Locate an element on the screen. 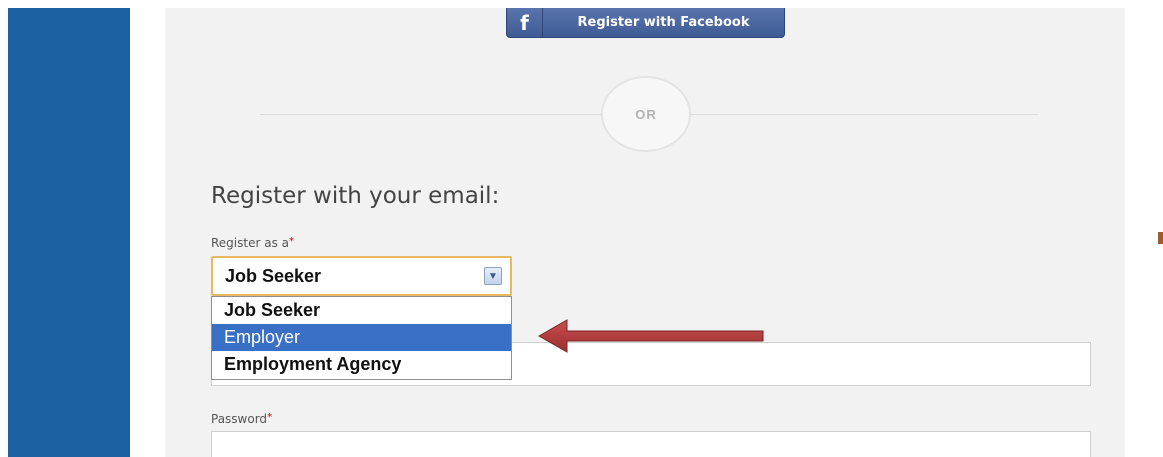 The width and height of the screenshot is (1163, 457). register-as-selected-value: Job Seeker is located at coordinates (273, 275).